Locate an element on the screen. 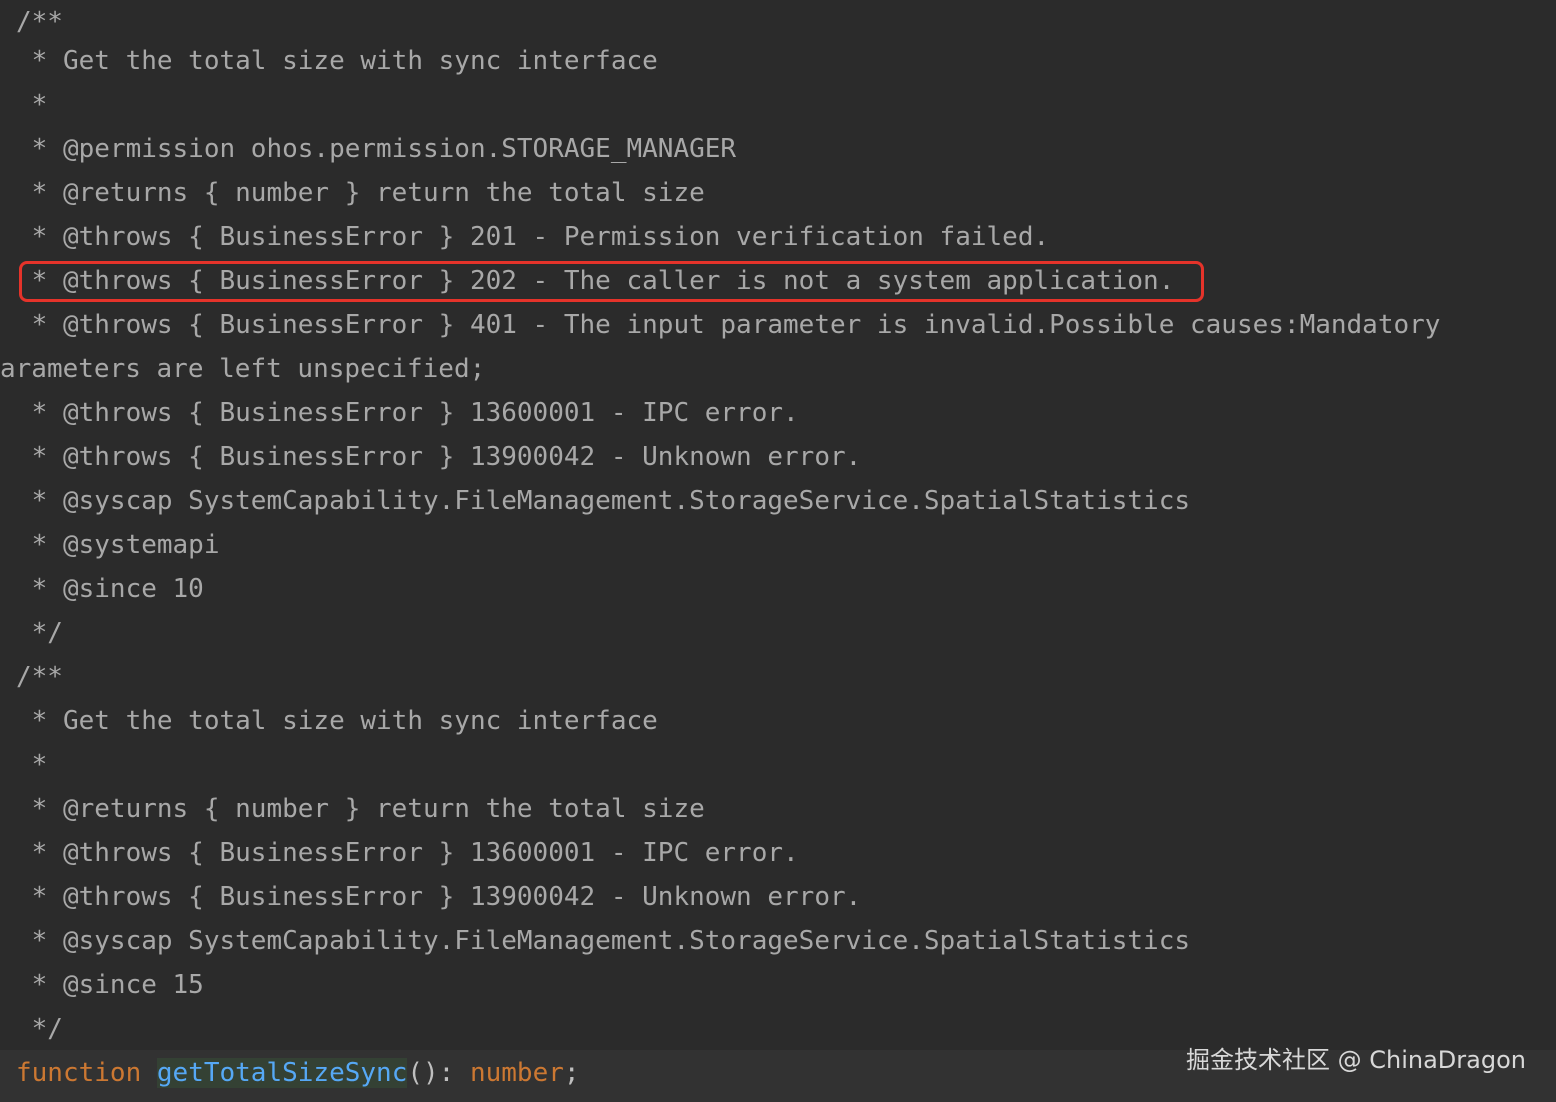  red-highlight-box is located at coordinates (611, 281).